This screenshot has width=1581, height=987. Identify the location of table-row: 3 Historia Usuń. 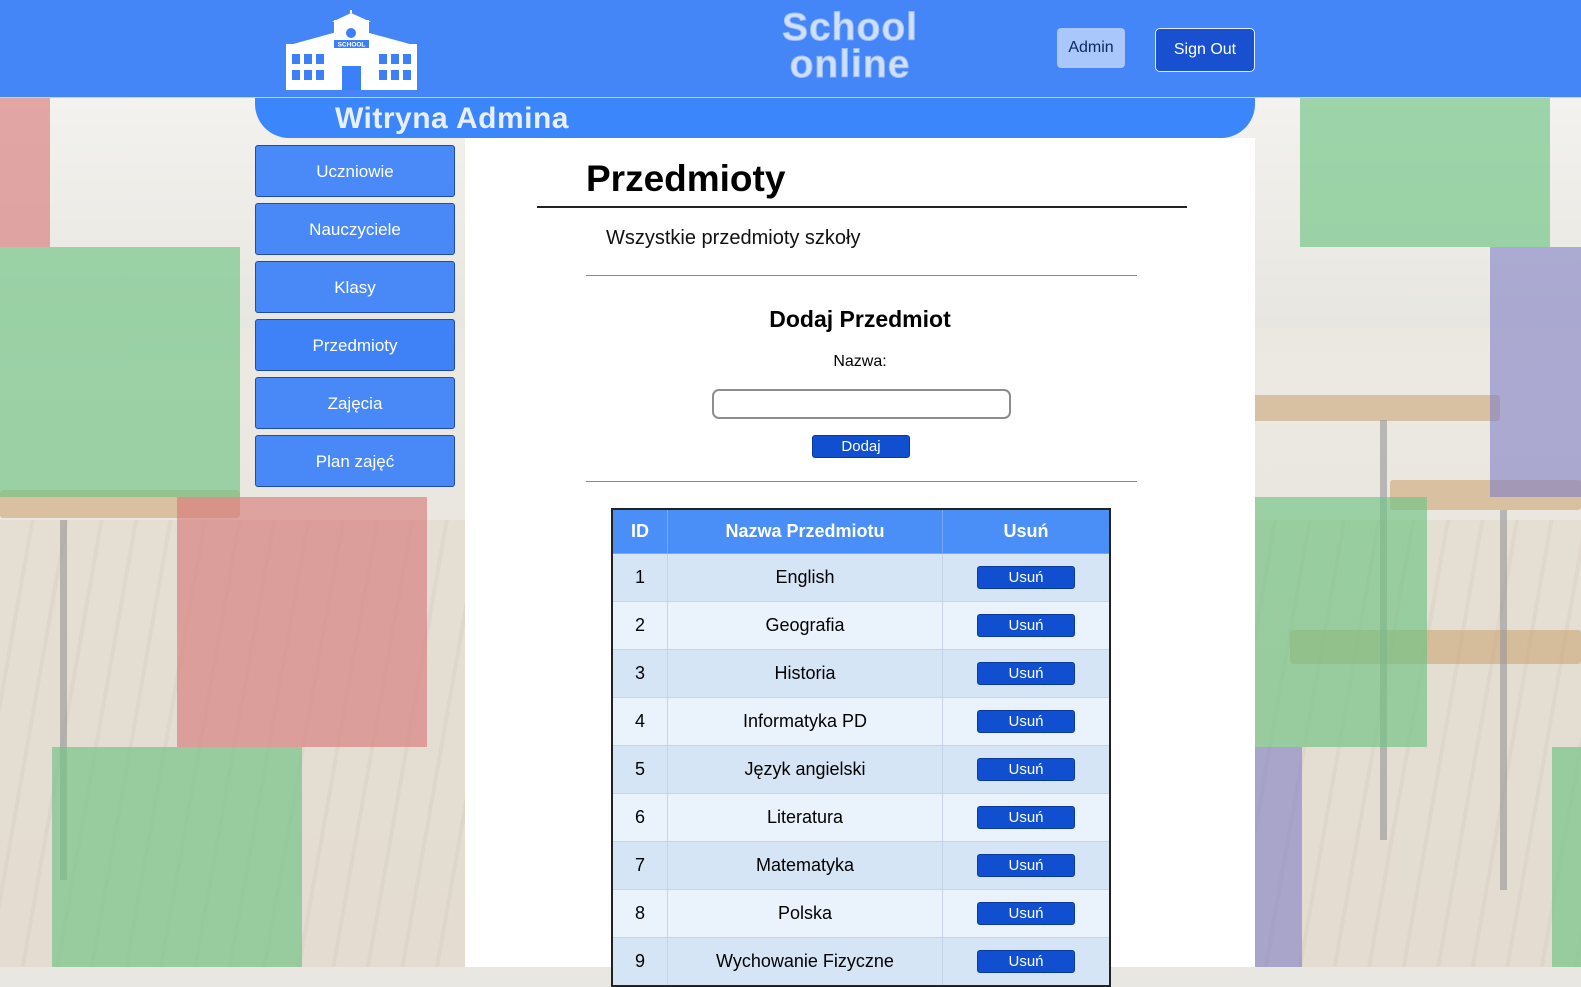
(861, 673).